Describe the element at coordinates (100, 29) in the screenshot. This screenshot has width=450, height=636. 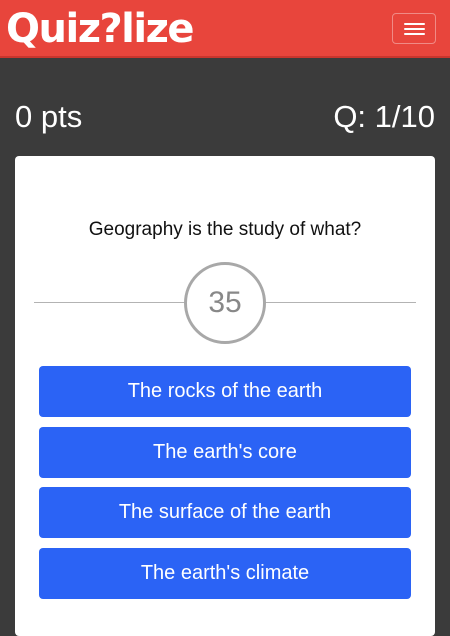
I see `quizalize-logo: Quiz?lize` at that location.